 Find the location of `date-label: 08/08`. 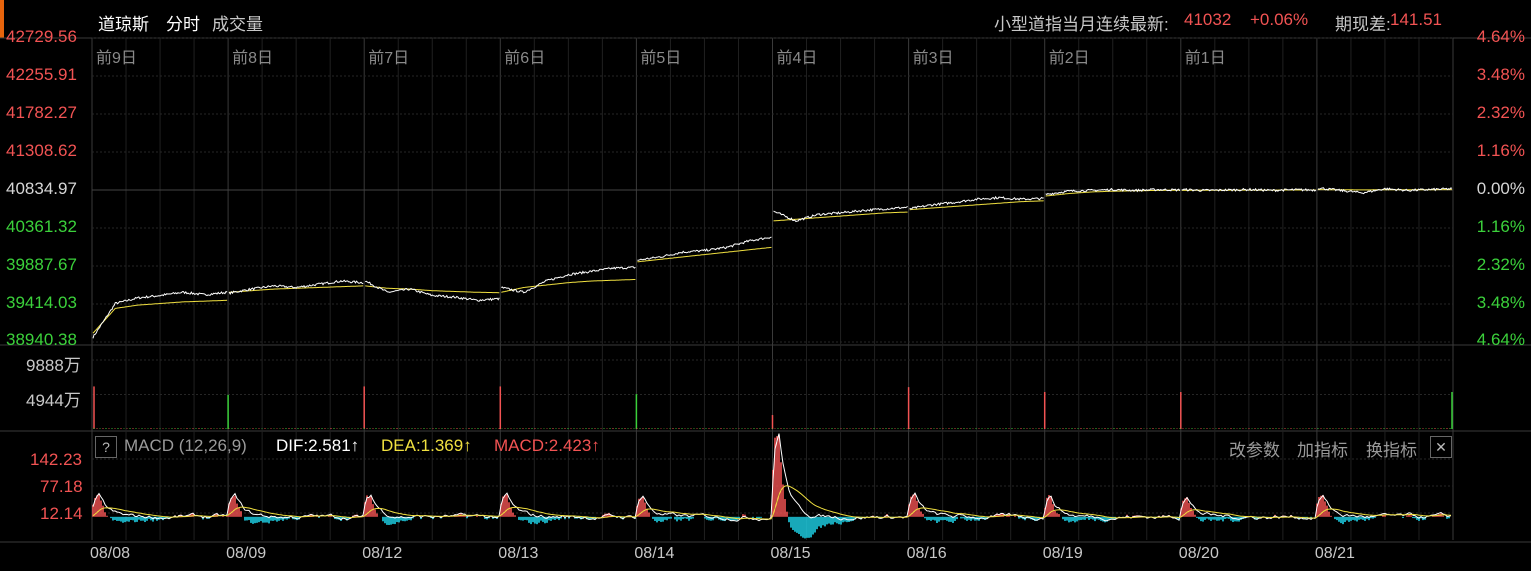

date-label: 08/08 is located at coordinates (110, 553).